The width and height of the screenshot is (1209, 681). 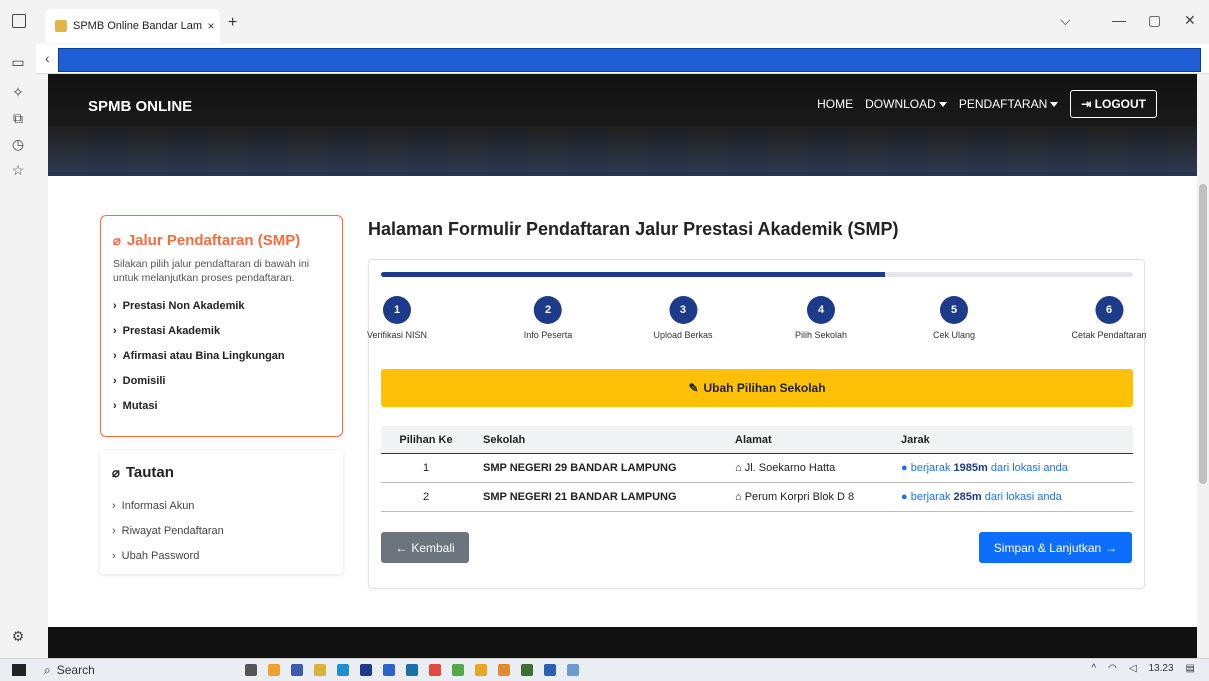 I want to click on collections-icon: ⧉, so click(x=18, y=118).